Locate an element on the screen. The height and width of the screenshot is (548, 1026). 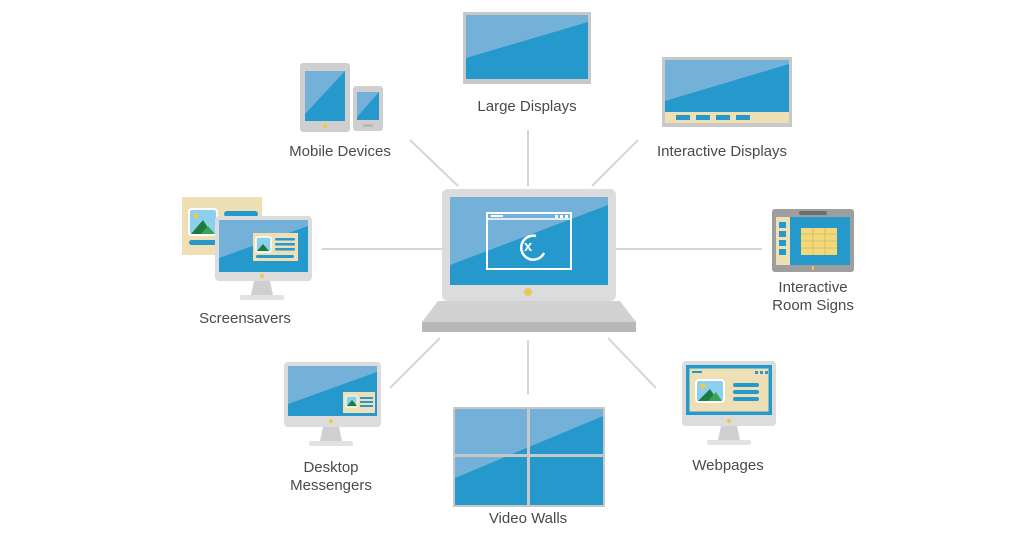
label-interactive-room-signs: Interactive Room Signs is located at coordinates (813, 296).